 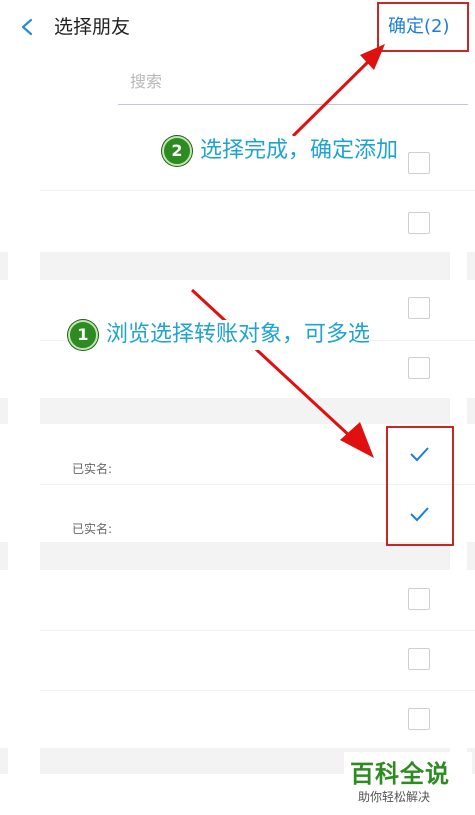 I want to click on step-one-text: 浏览选择转账对象，可多选, so click(x=238, y=334).